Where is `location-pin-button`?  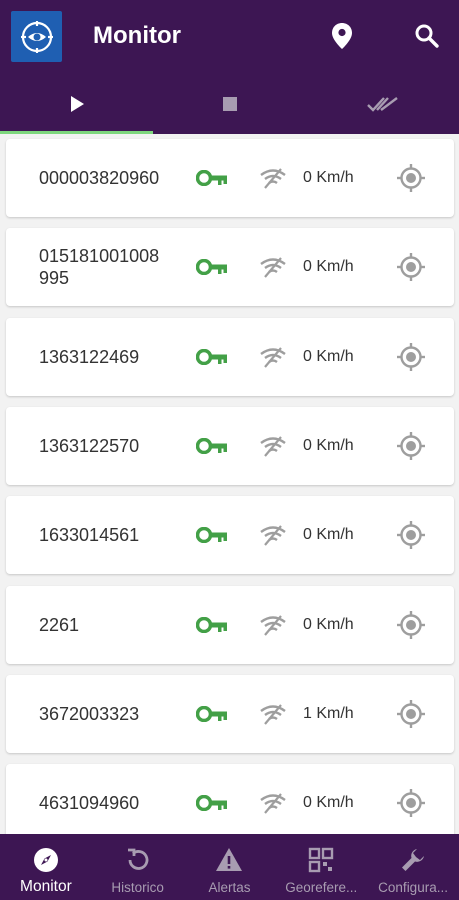
location-pin-button is located at coordinates (342, 36).